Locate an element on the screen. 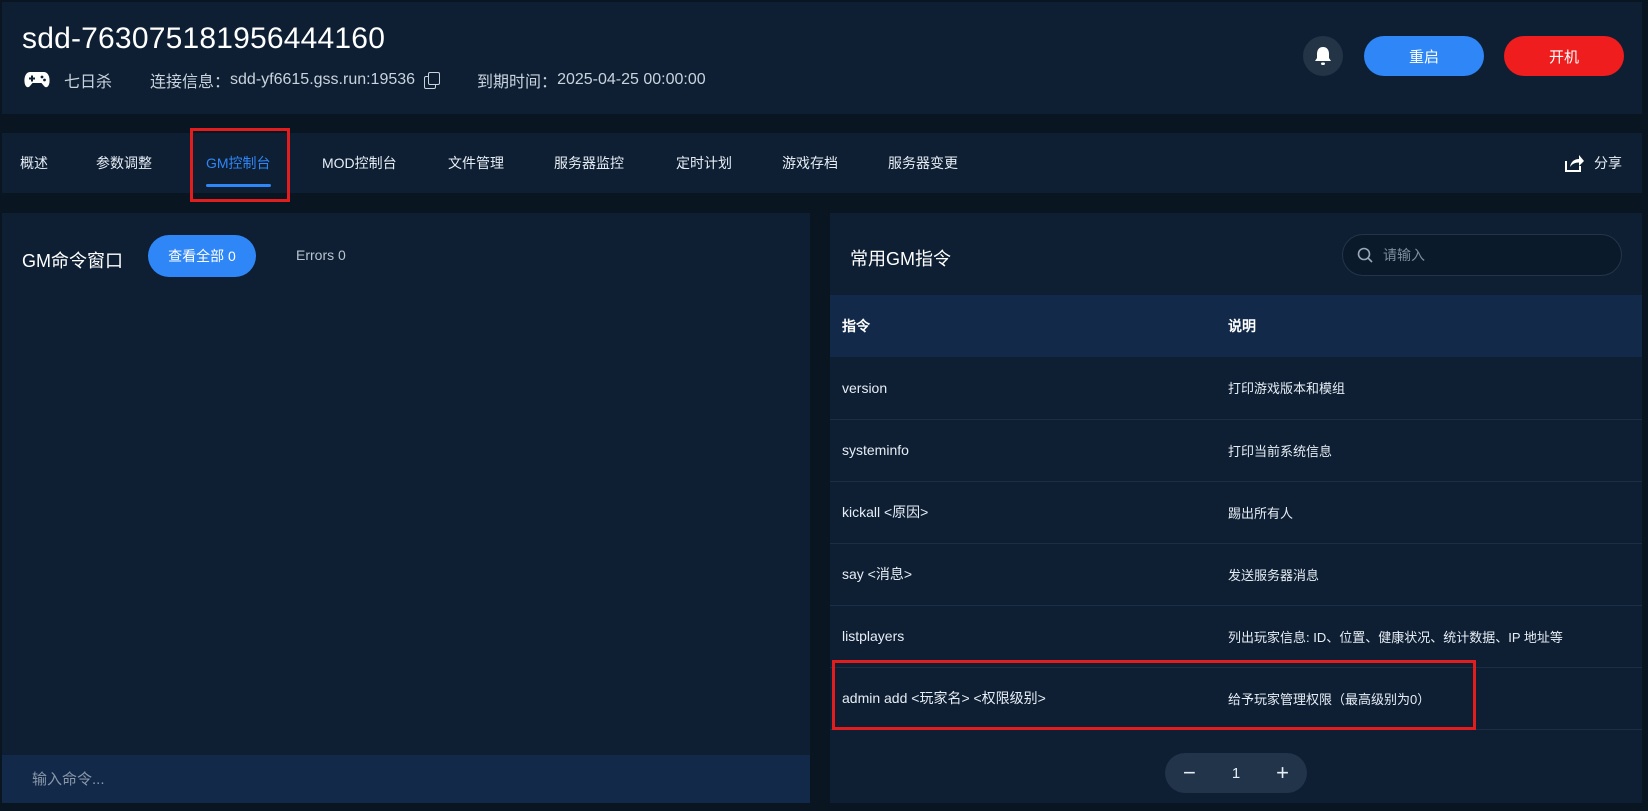 Image resolution: width=1648 pixels, height=811 pixels. description-cell: 踢出所有人 is located at coordinates (1429, 512).